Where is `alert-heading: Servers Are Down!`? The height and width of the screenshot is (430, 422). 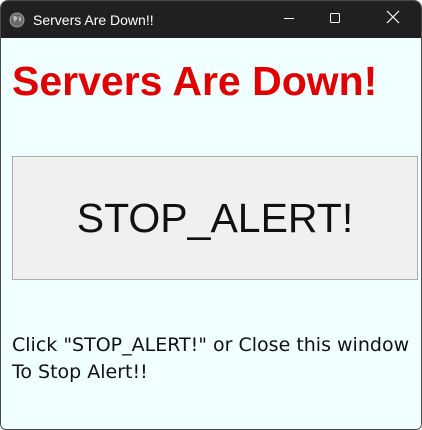
alert-heading: Servers Are Down! is located at coordinates (195, 81).